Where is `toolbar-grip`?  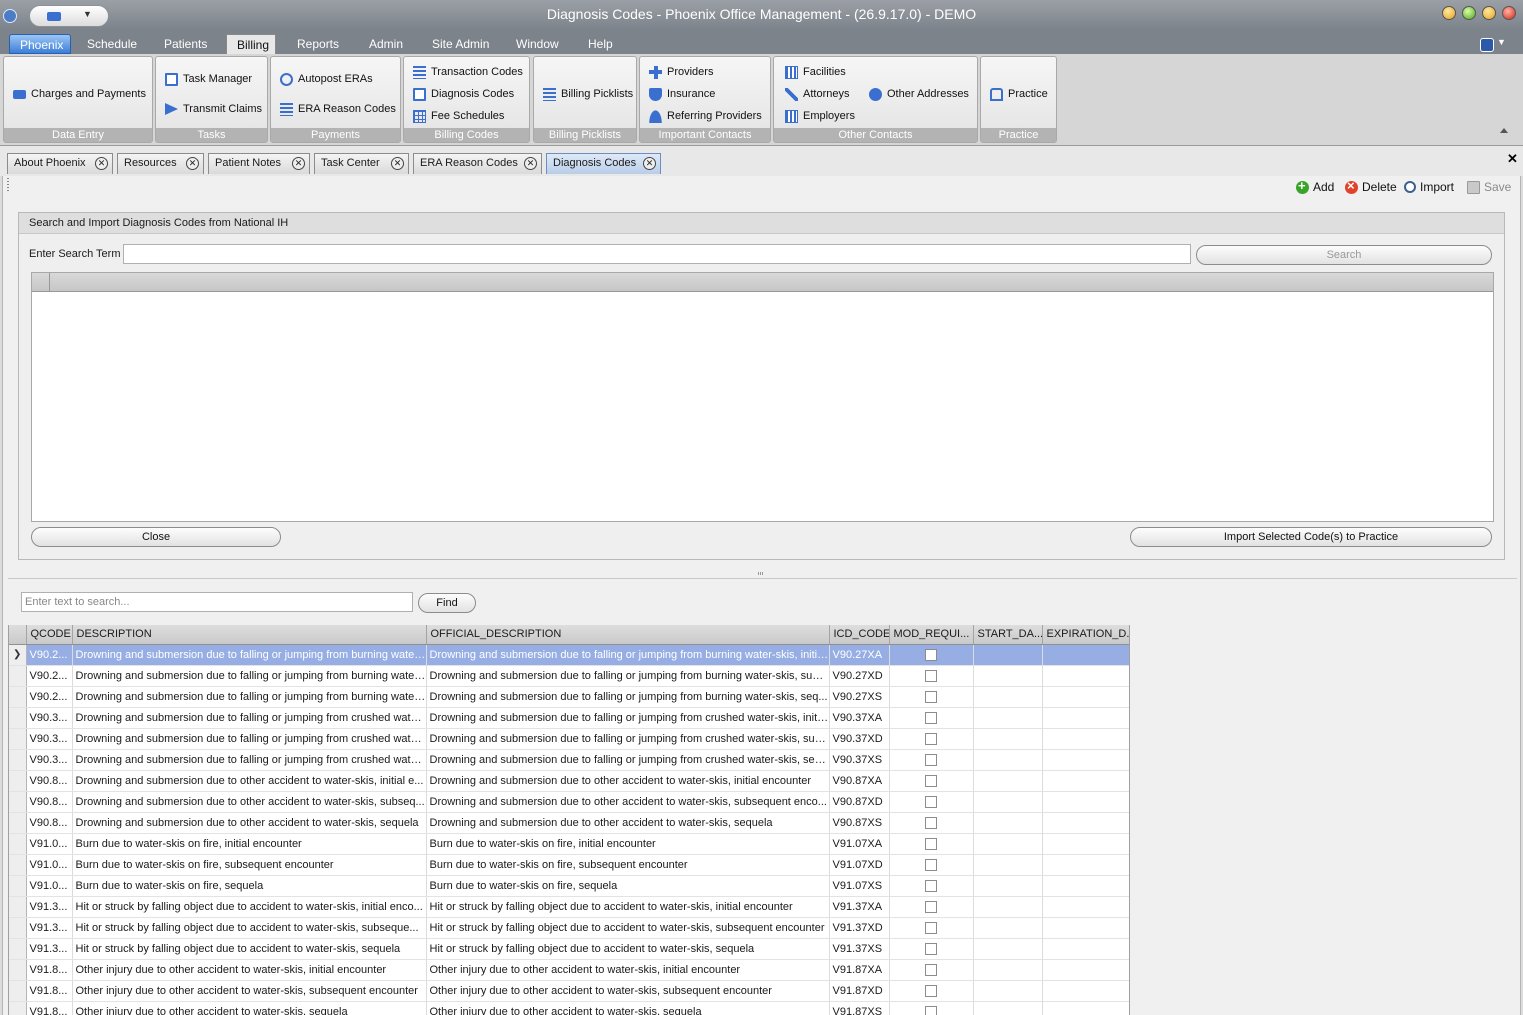
toolbar-grip is located at coordinates (8, 185).